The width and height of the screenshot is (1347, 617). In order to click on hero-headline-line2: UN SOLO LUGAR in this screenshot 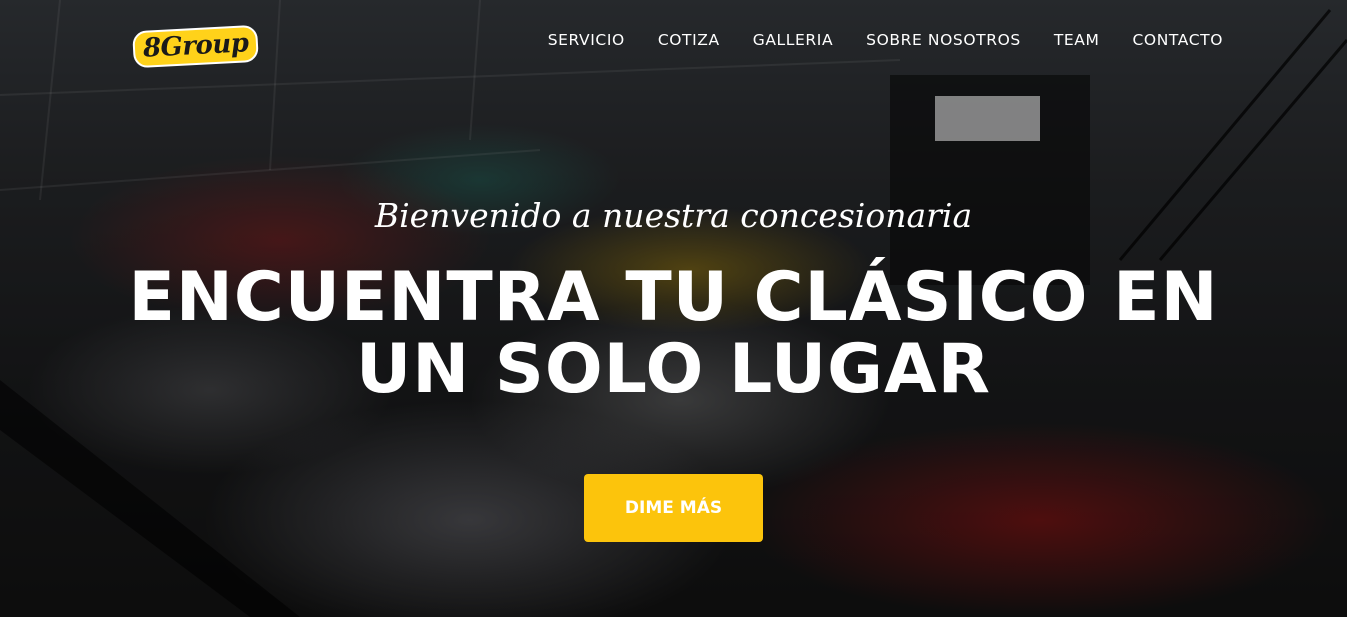, I will do `click(673, 369)`.